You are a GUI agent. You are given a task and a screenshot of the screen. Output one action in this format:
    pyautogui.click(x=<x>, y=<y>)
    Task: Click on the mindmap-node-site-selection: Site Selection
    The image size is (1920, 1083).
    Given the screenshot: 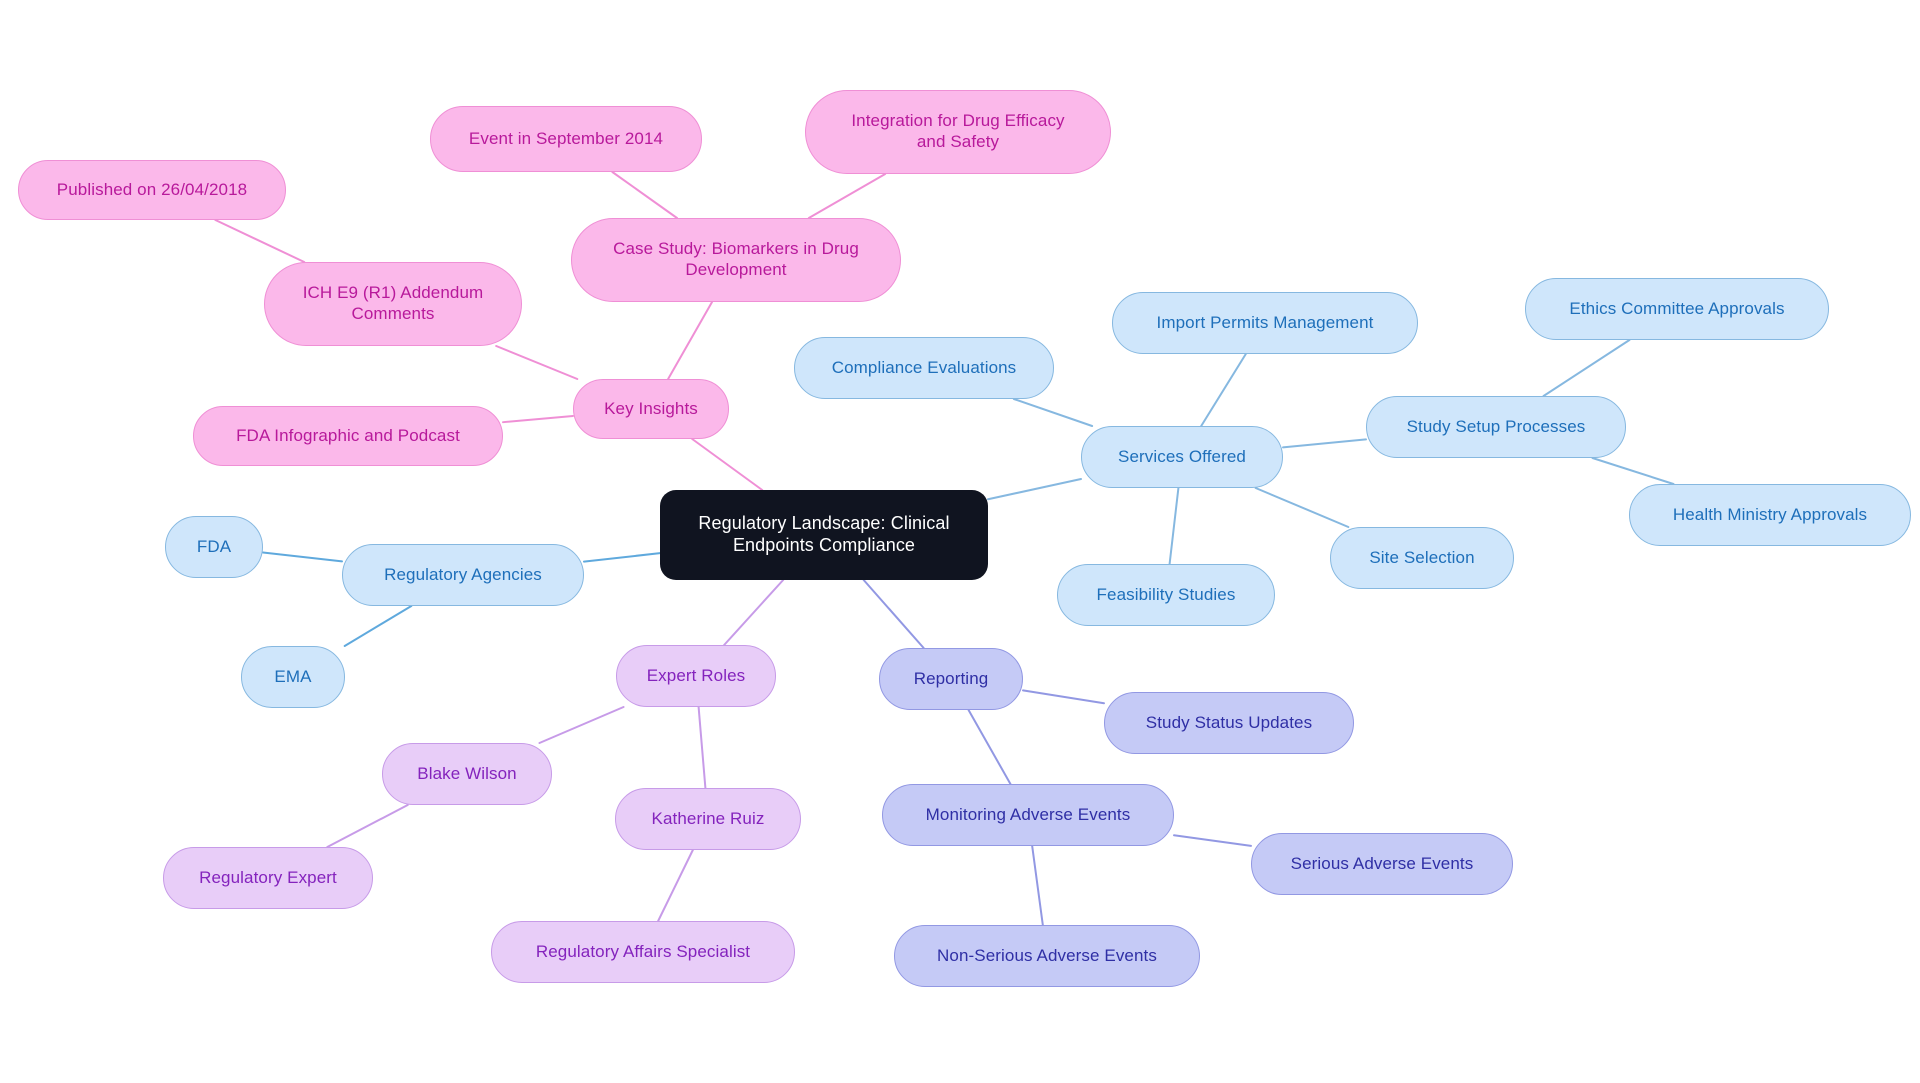 What is the action you would take?
    pyautogui.click(x=1422, y=558)
    